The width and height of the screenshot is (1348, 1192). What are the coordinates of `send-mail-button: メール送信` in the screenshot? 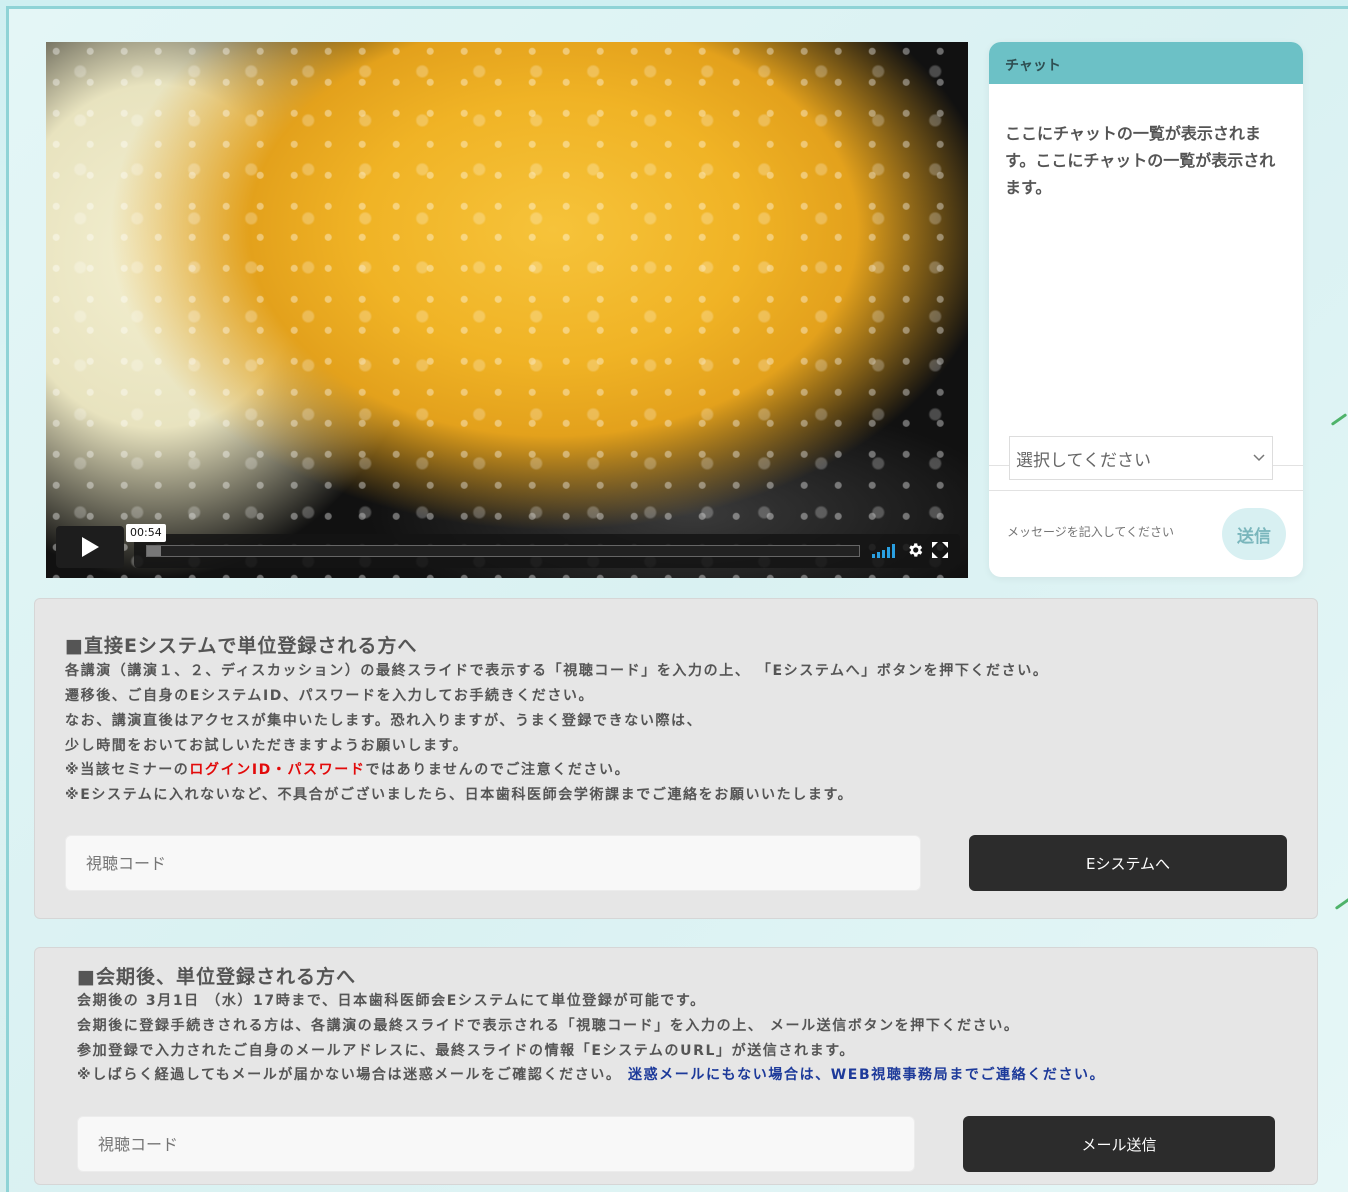 It's located at (1119, 1144).